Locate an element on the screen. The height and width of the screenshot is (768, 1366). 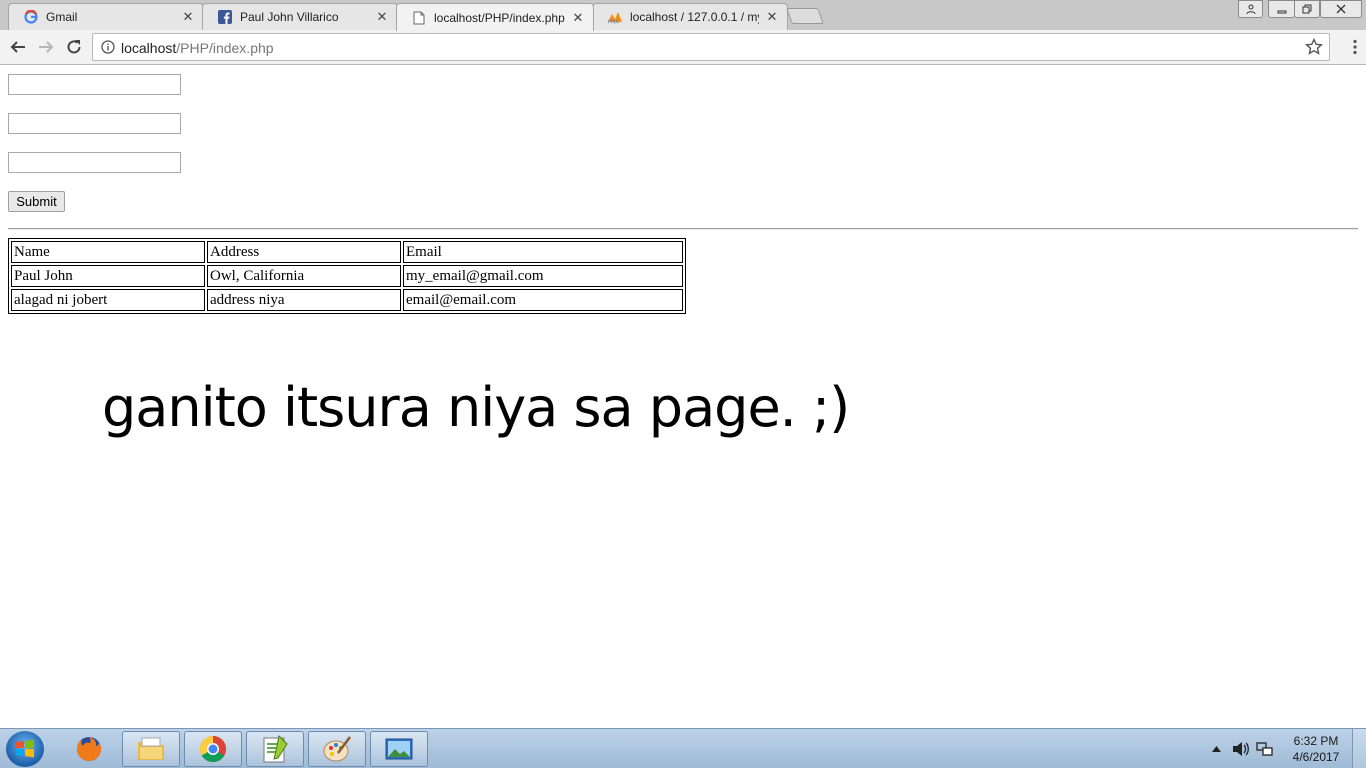
reload-icon is located at coordinates (74, 47).